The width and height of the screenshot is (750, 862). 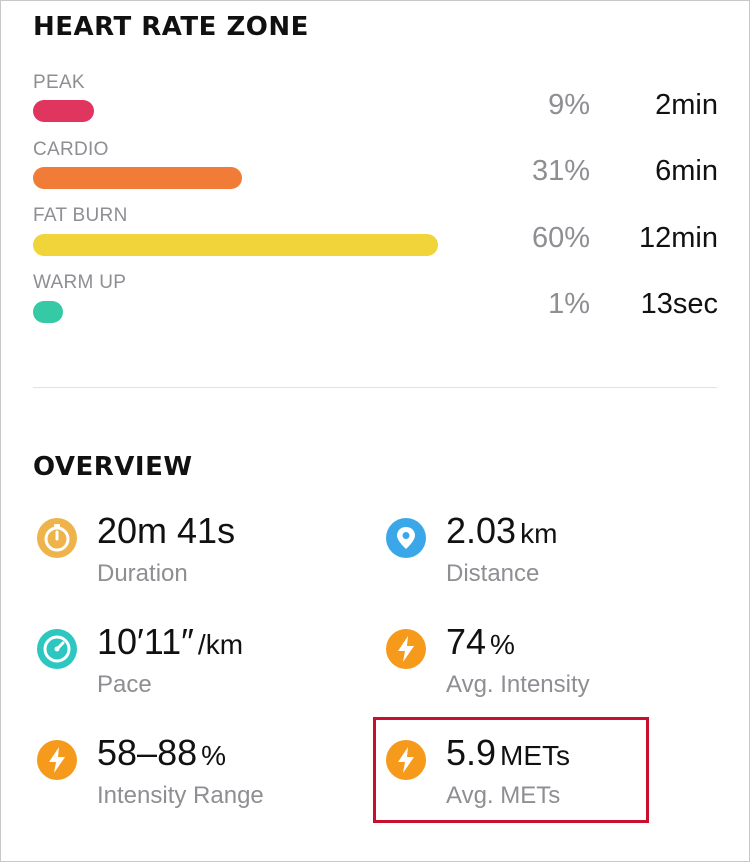 What do you see at coordinates (57, 649) in the screenshot?
I see `speedometer-icon` at bounding box center [57, 649].